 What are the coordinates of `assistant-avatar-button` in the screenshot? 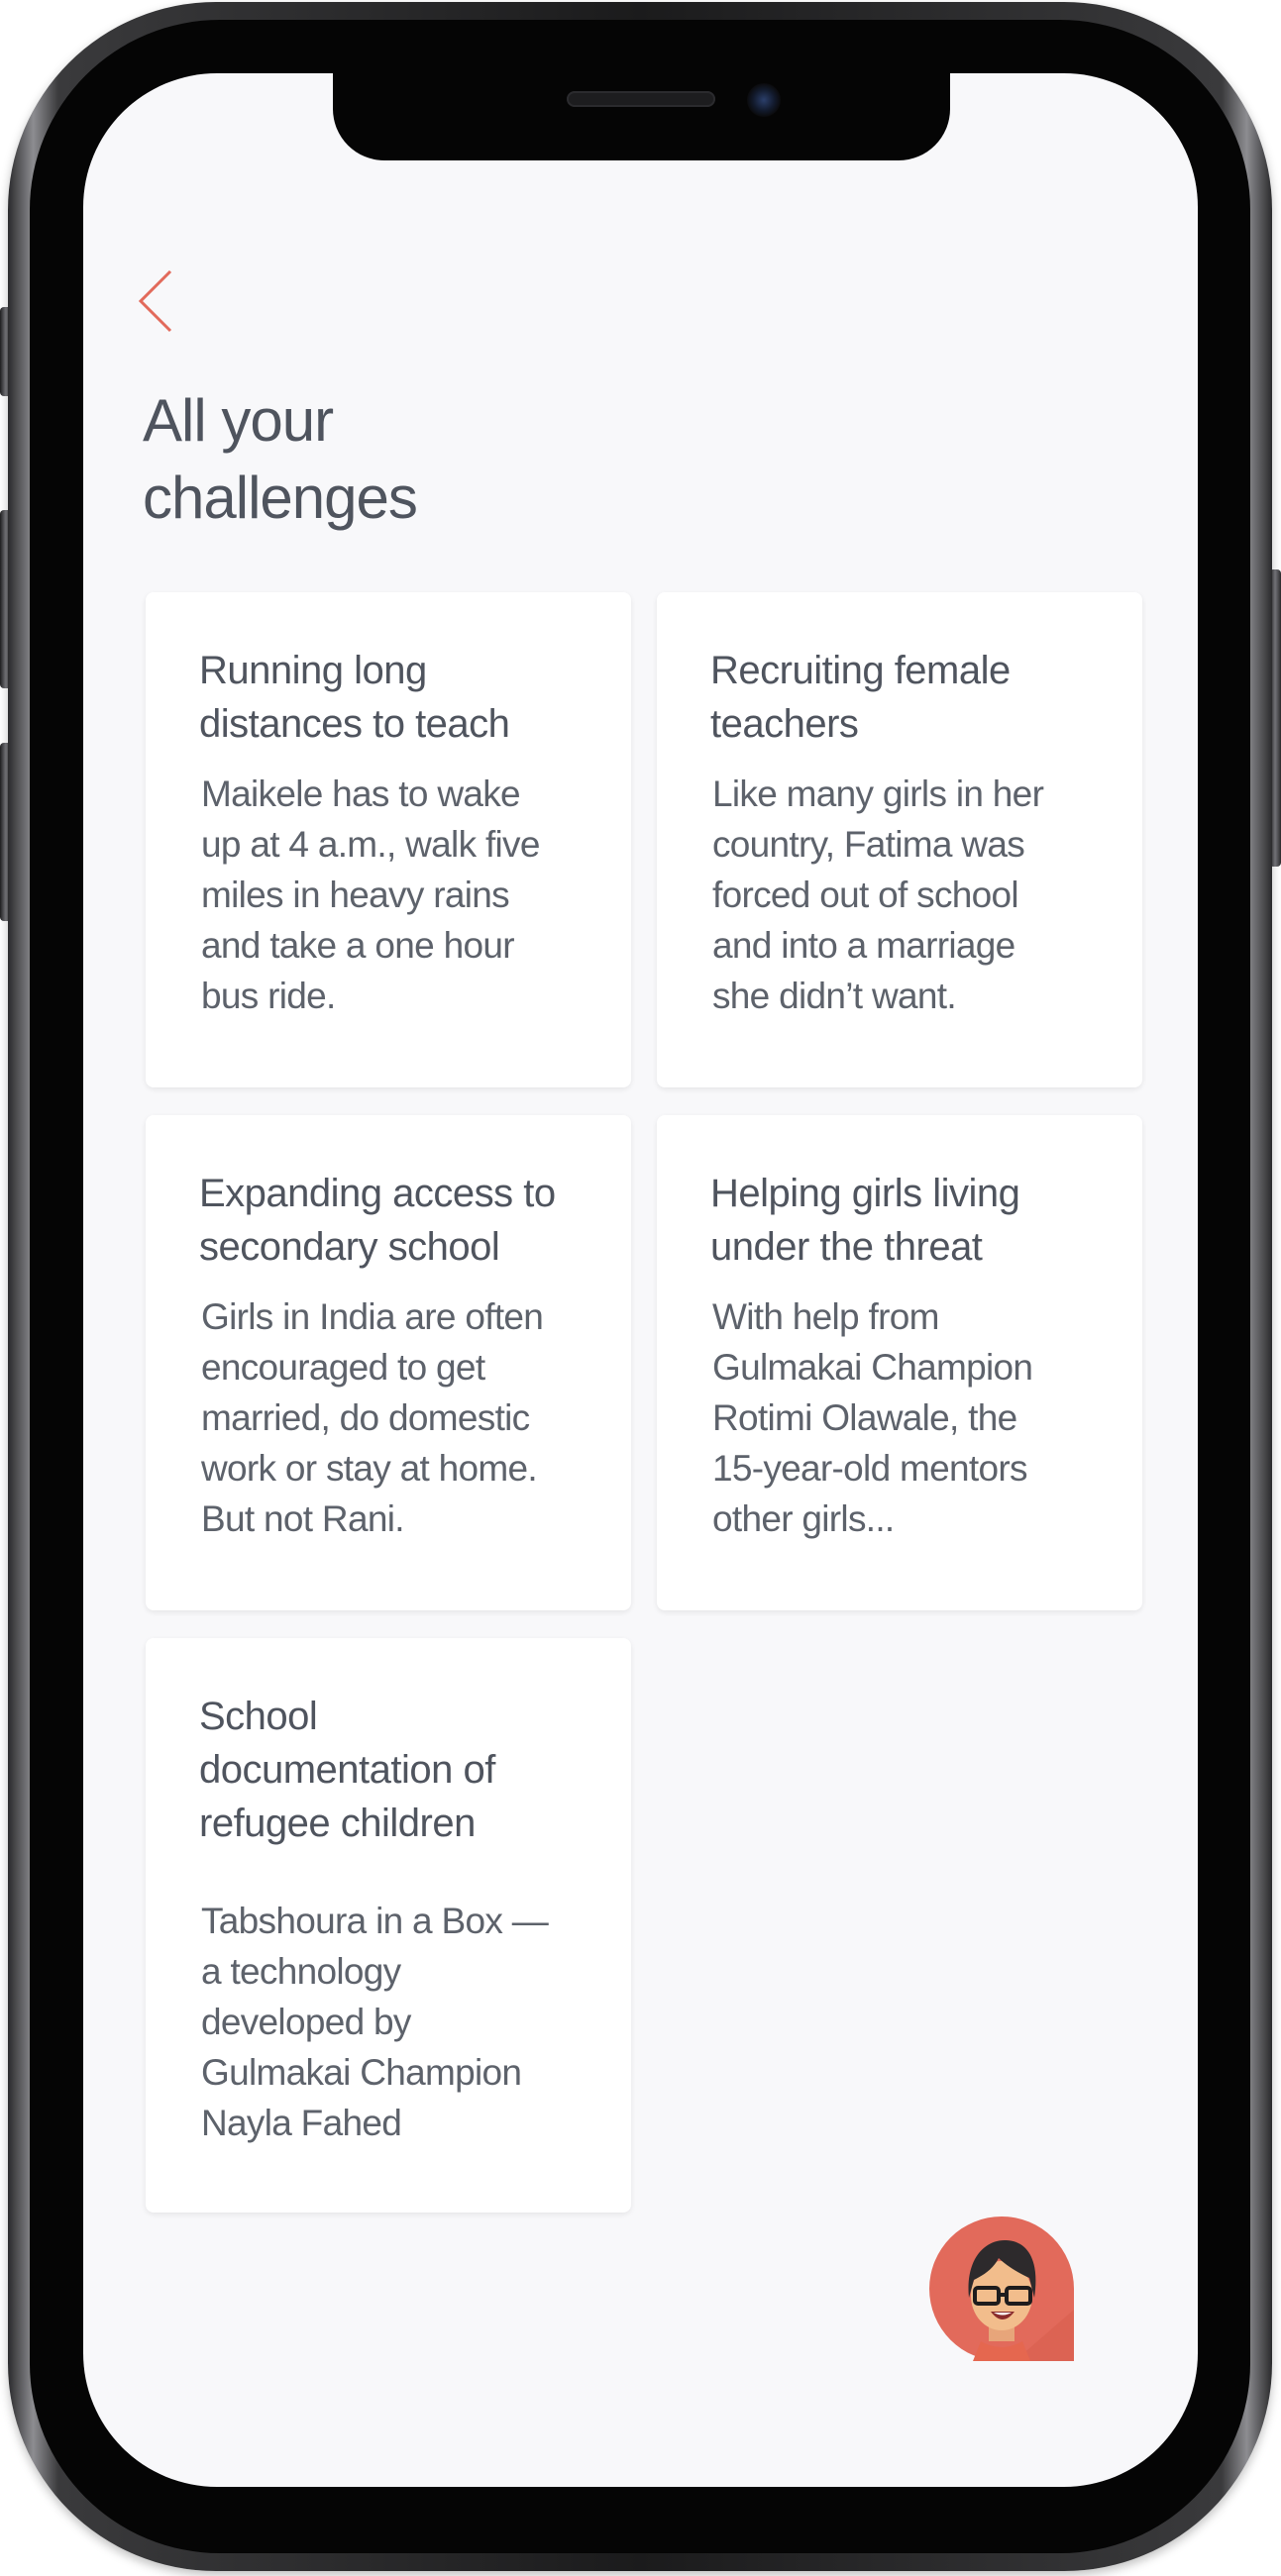 It's located at (1001, 2289).